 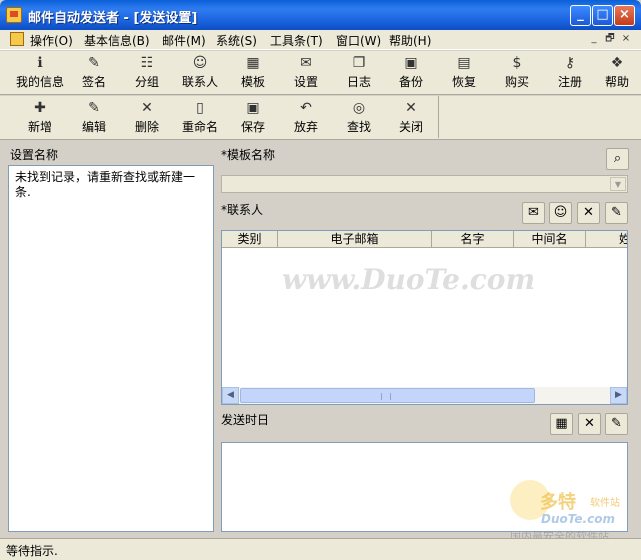 What do you see at coordinates (617, 63) in the screenshot?
I see `help-book-icon: ❖` at bounding box center [617, 63].